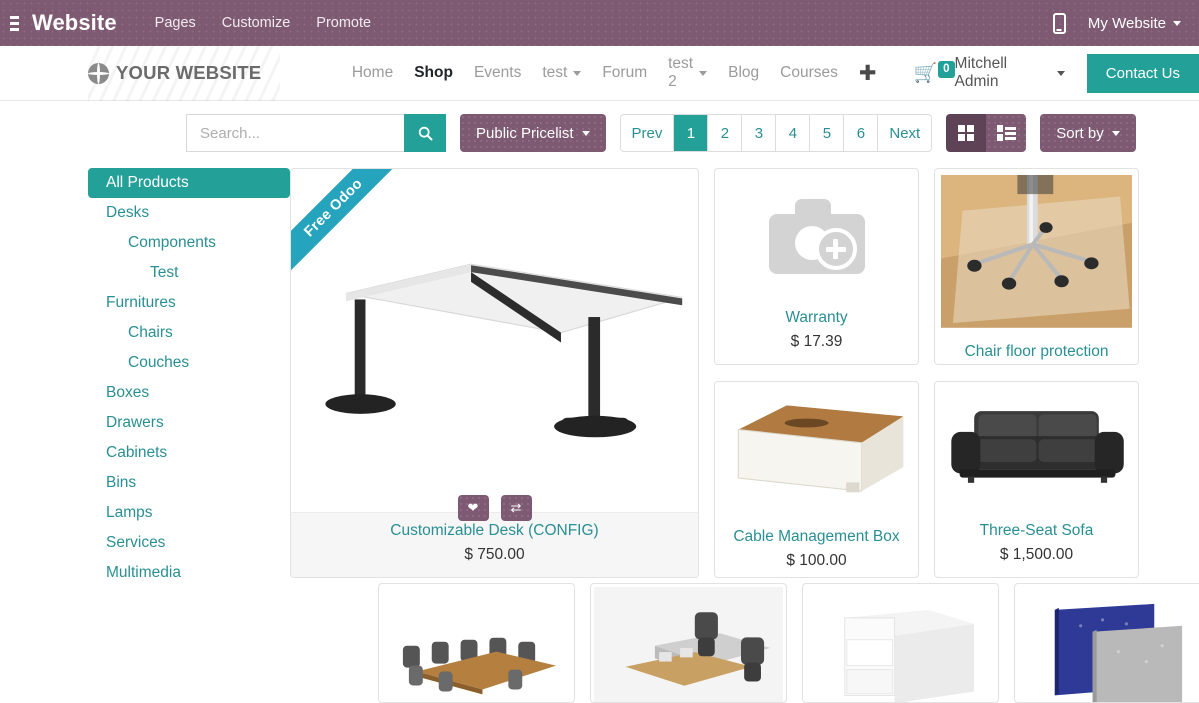 The height and width of the screenshot is (703, 1199). What do you see at coordinates (372, 73) in the screenshot?
I see `nav-item-home: Home` at bounding box center [372, 73].